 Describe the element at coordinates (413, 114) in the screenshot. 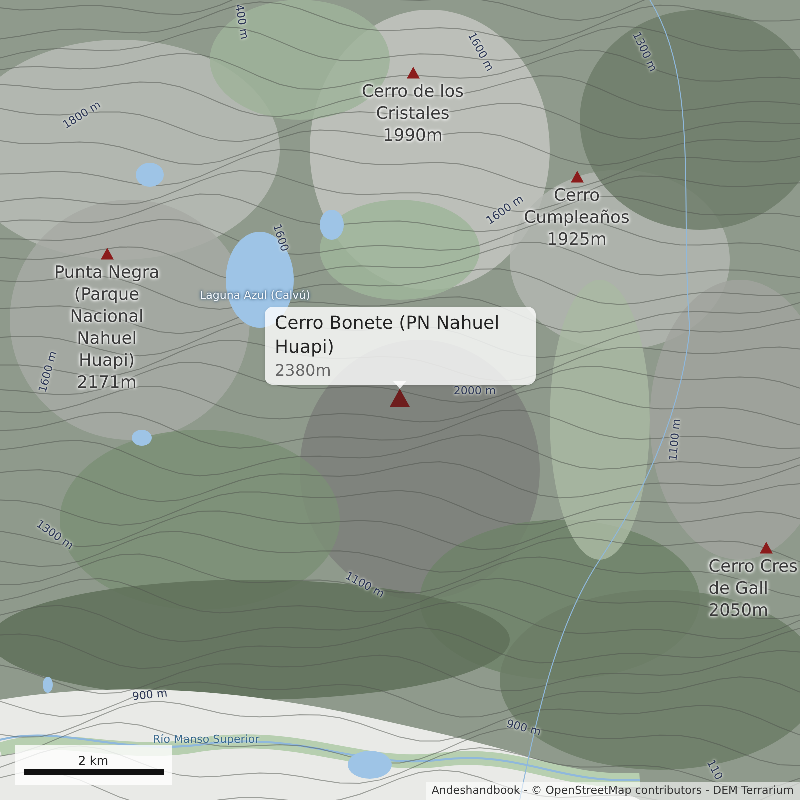

I see `peak-label: Cerro de los Cristales 1990m` at that location.